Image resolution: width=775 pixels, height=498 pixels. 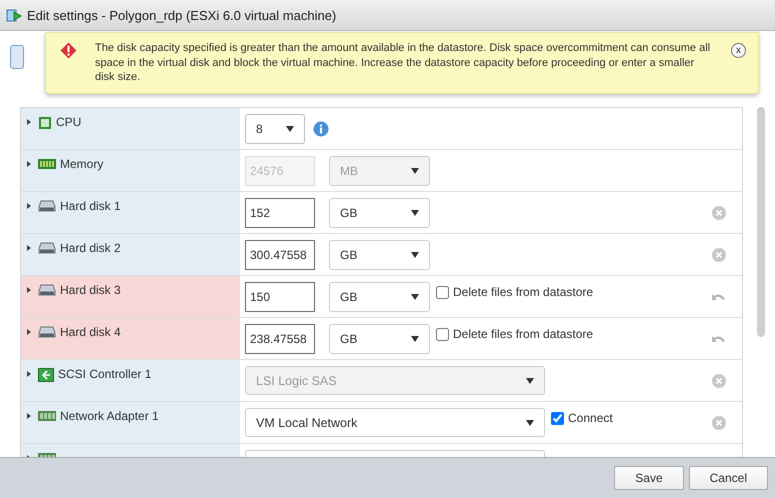 What do you see at coordinates (728, 478) in the screenshot?
I see `dialog-button: Cancel` at bounding box center [728, 478].